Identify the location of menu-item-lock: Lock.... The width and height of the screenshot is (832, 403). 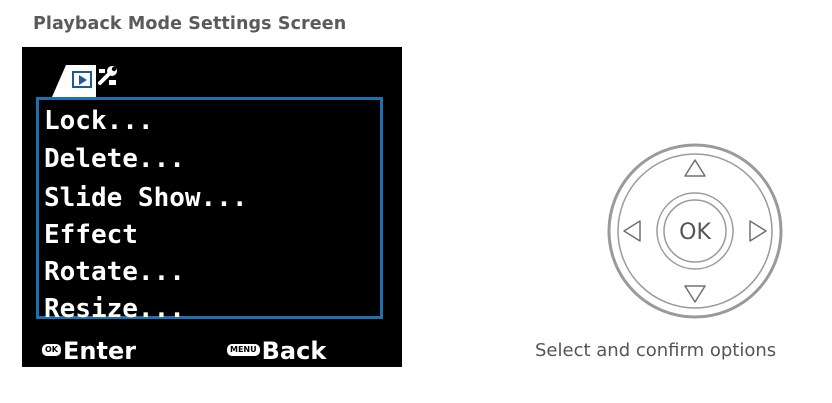
(99, 121).